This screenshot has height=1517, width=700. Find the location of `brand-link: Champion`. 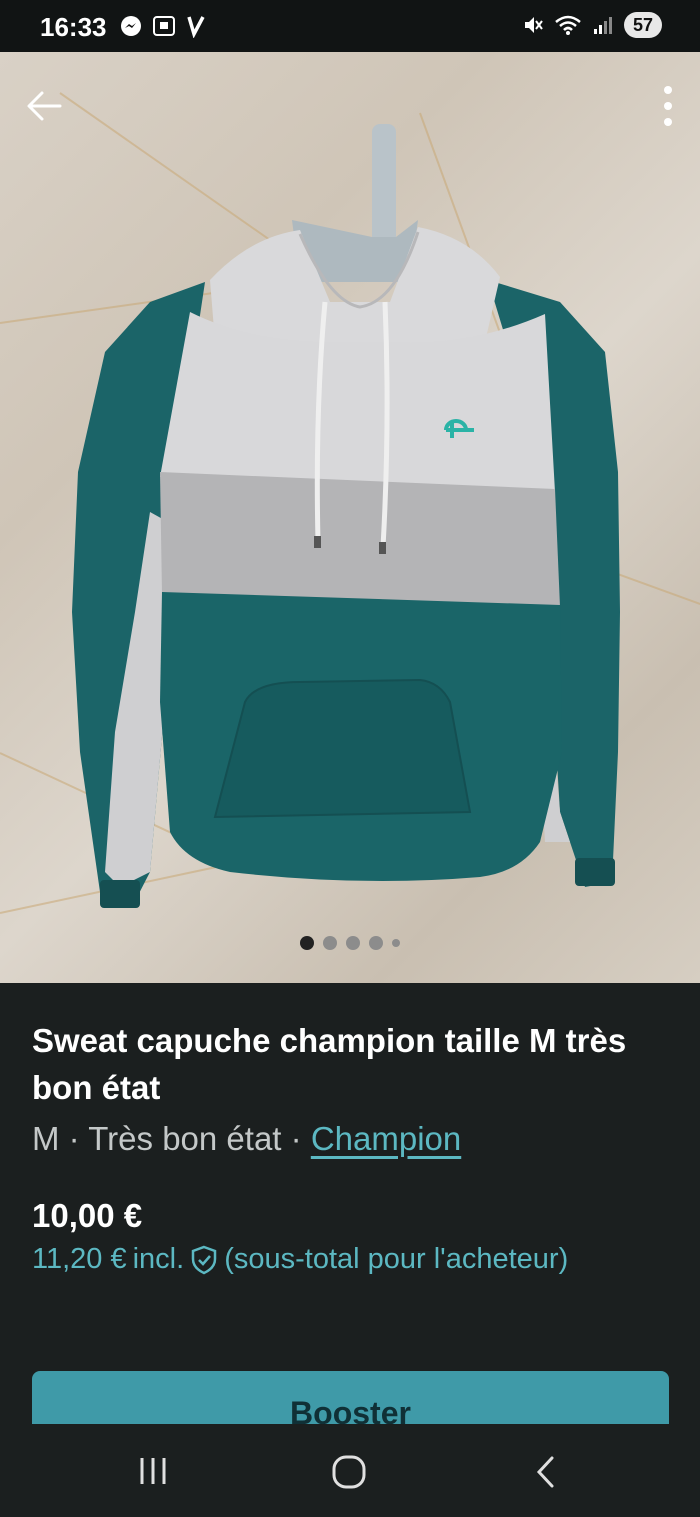

brand-link: Champion is located at coordinates (386, 1138).